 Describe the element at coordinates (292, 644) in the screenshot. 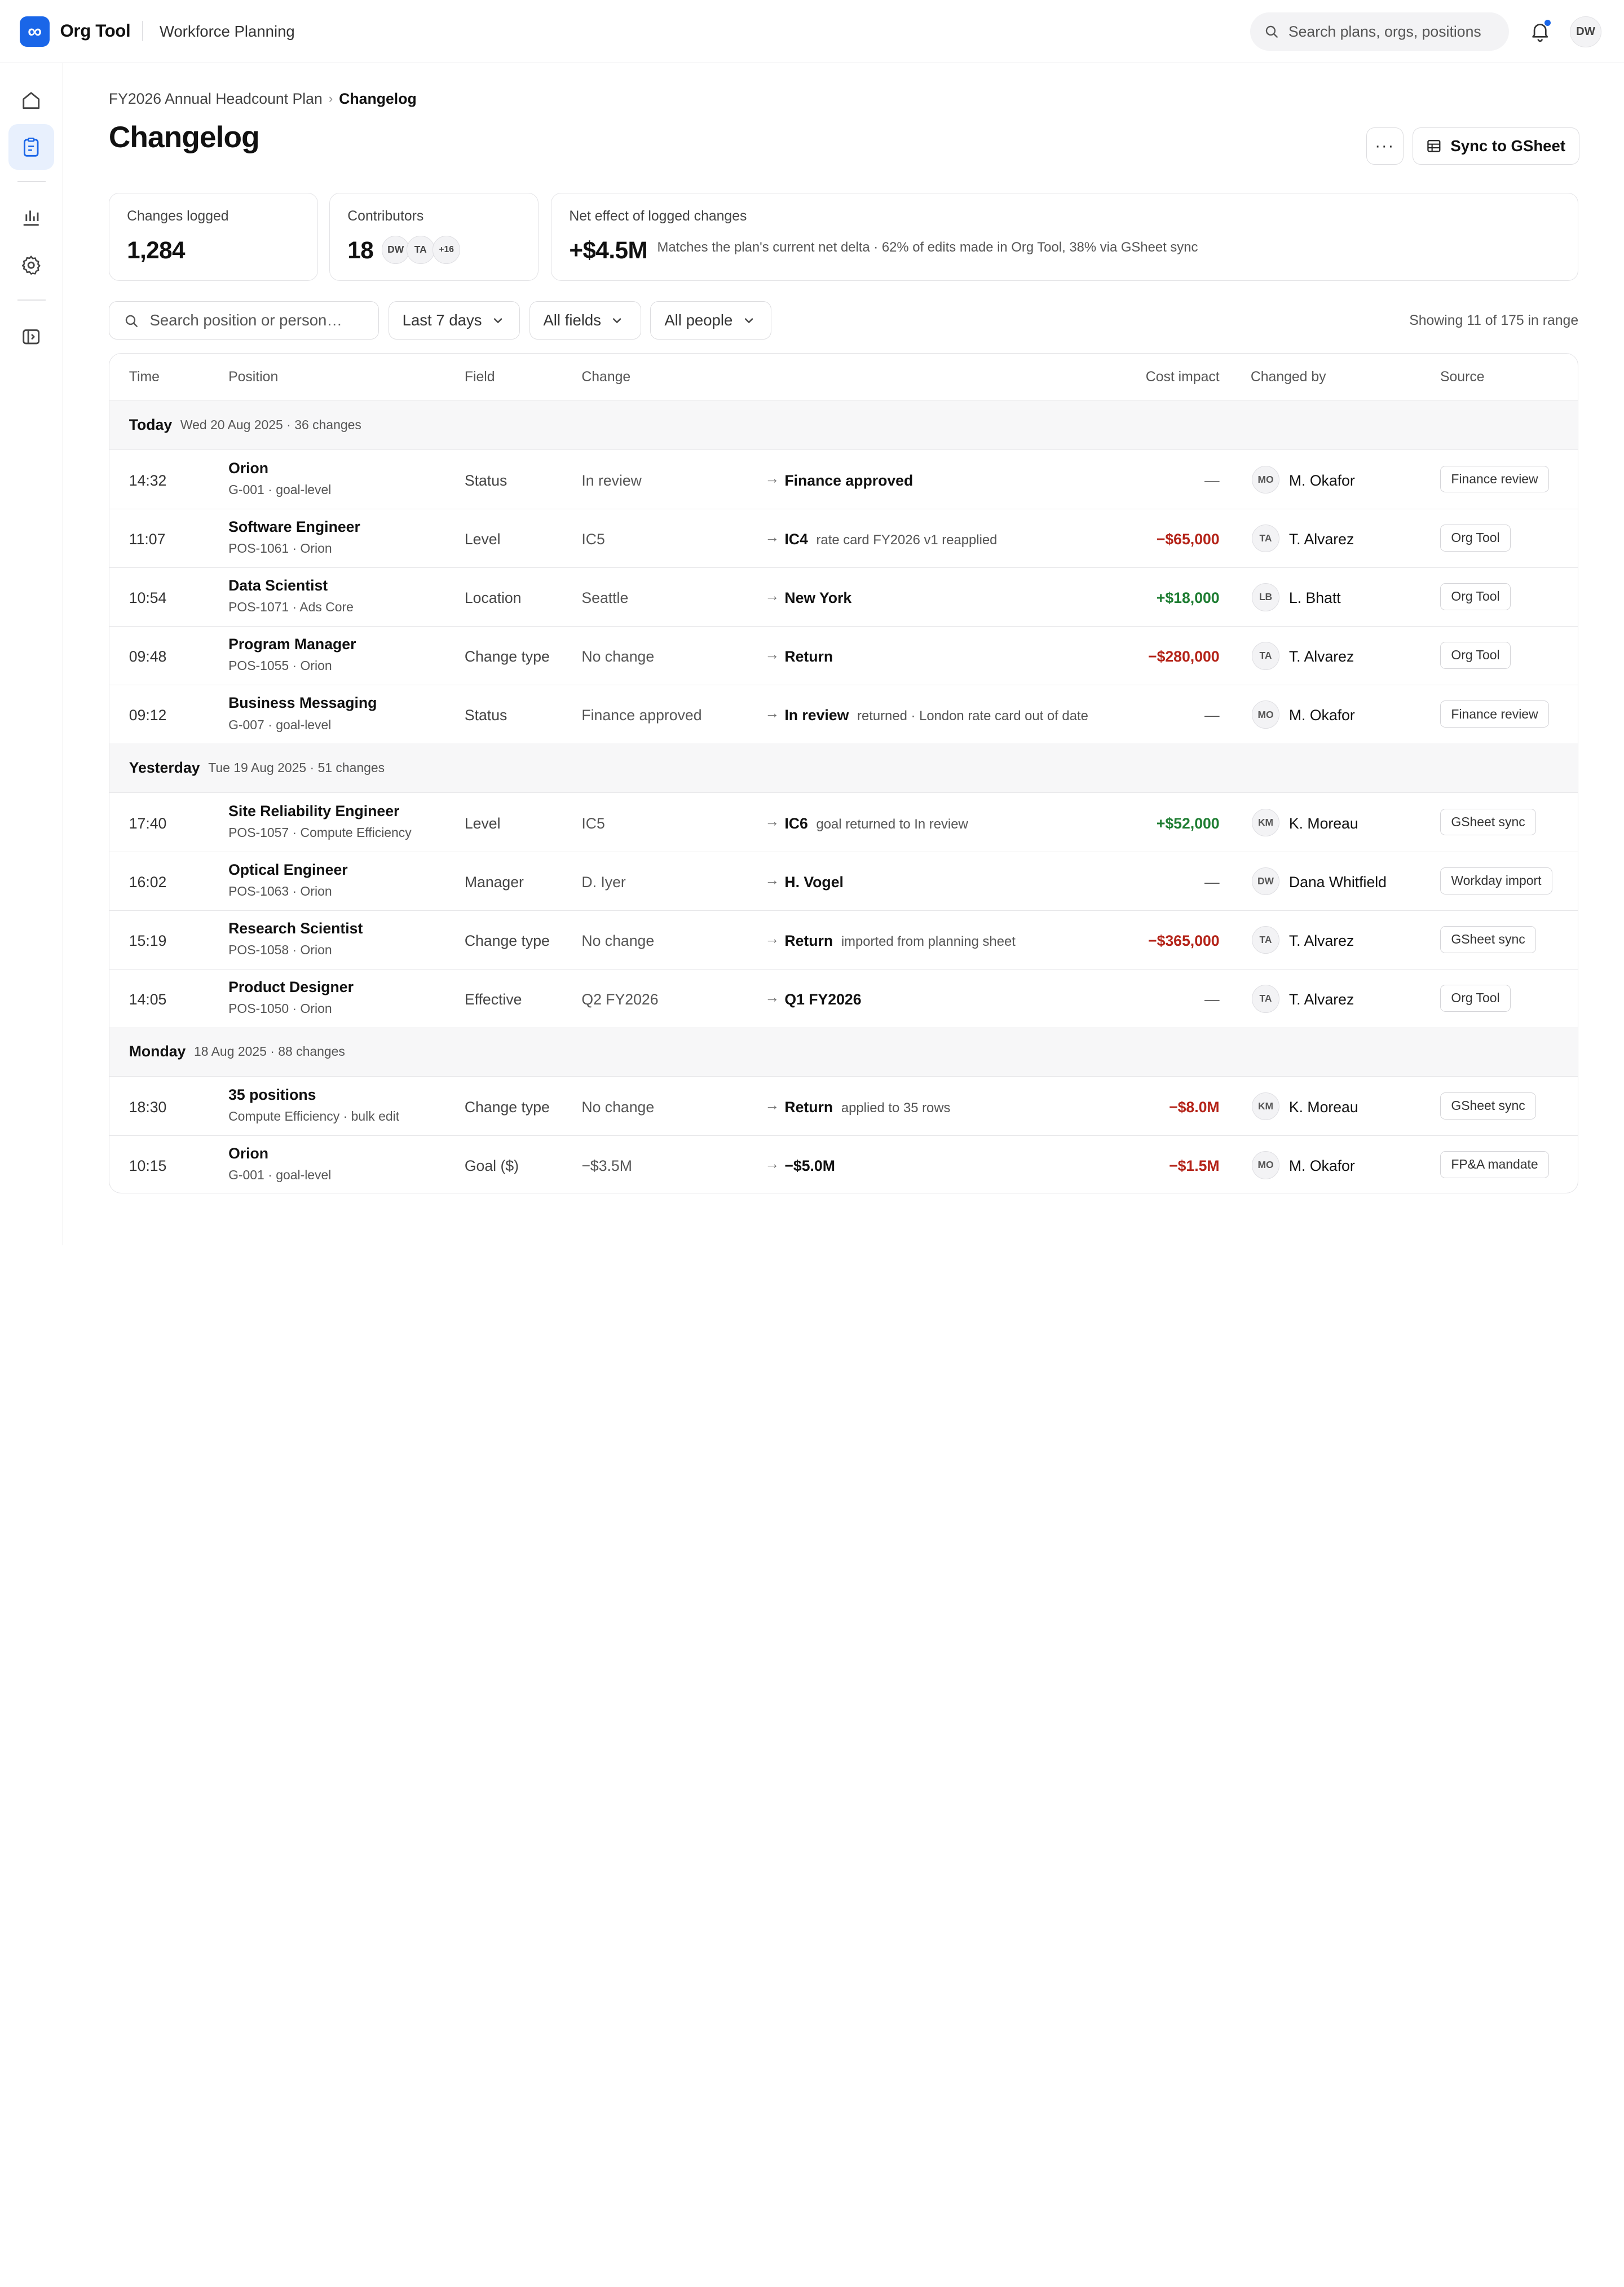

I see `row-position-link: Program Manager` at that location.